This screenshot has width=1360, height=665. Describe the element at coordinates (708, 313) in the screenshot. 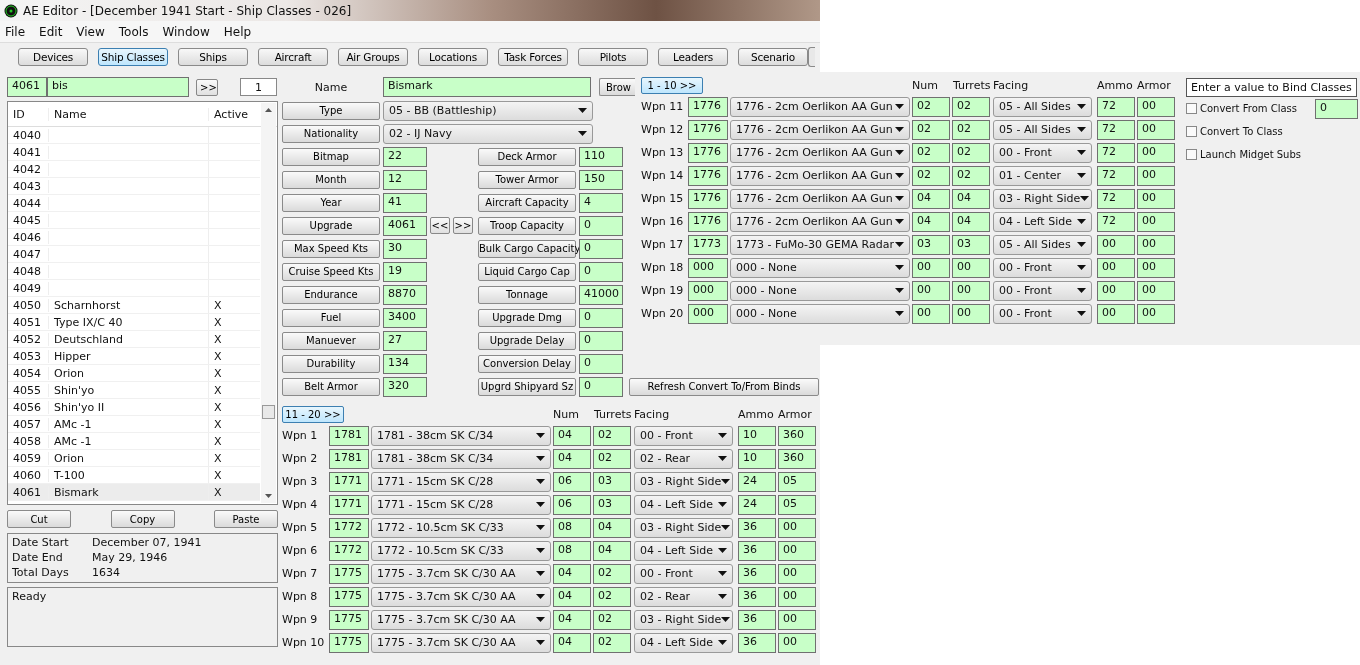

I see `id-field: 000` at that location.